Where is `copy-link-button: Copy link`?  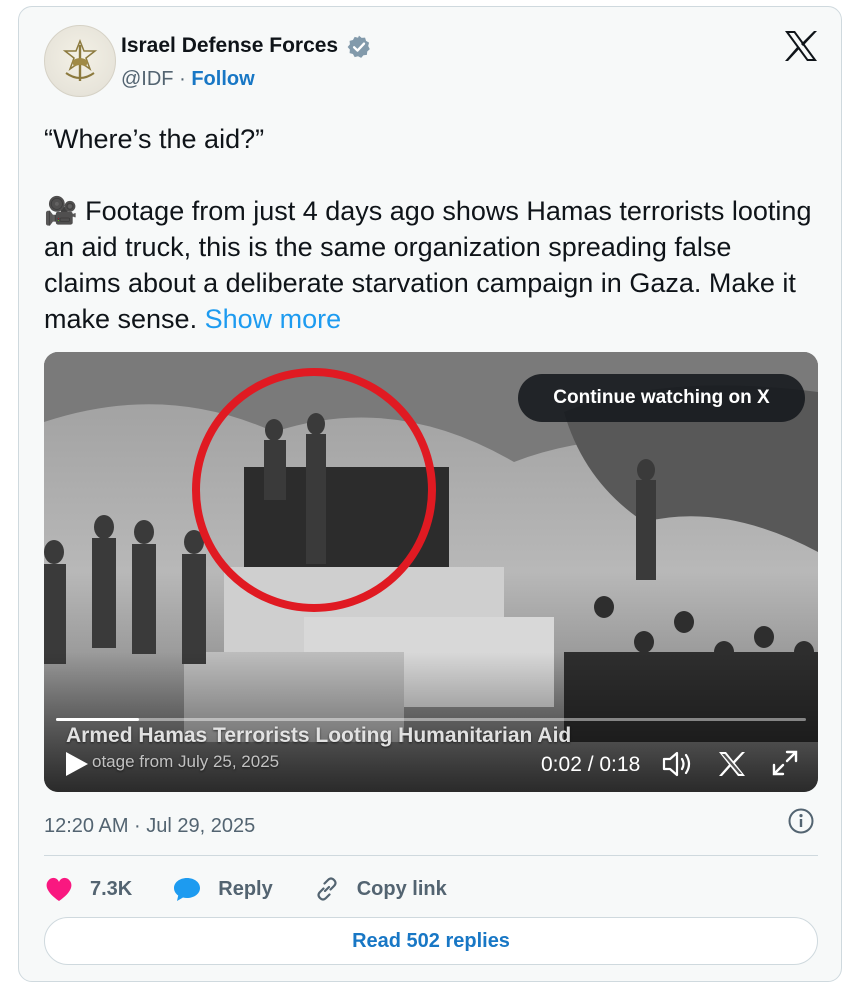
copy-link-button: Copy link is located at coordinates (380, 889).